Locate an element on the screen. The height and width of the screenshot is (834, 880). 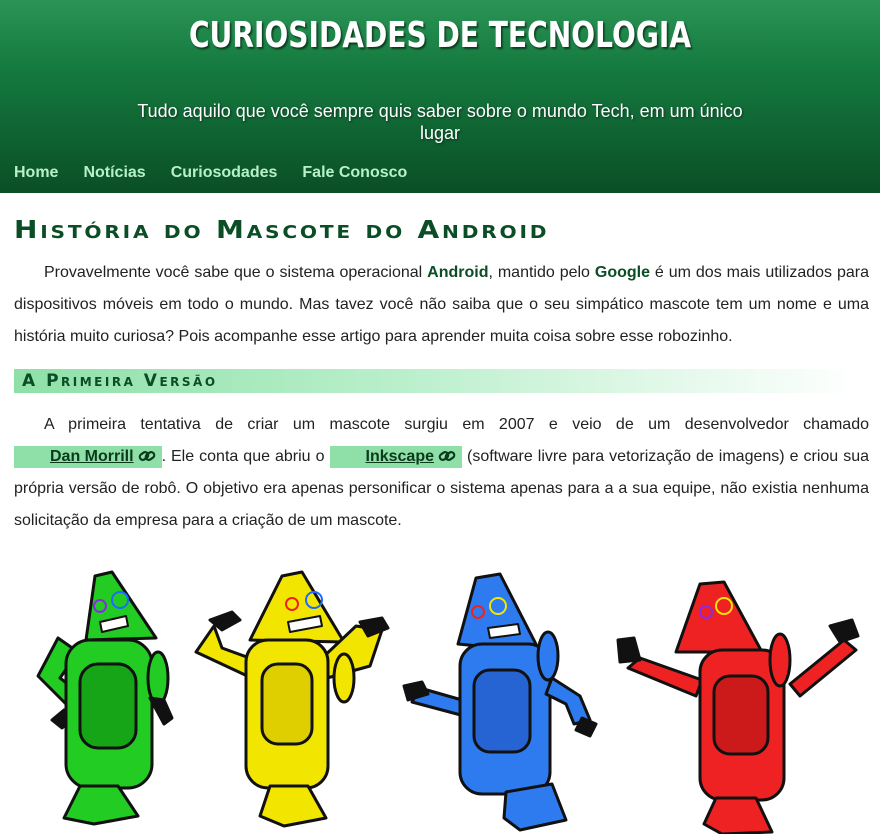
google-keyword: Google is located at coordinates (622, 272).